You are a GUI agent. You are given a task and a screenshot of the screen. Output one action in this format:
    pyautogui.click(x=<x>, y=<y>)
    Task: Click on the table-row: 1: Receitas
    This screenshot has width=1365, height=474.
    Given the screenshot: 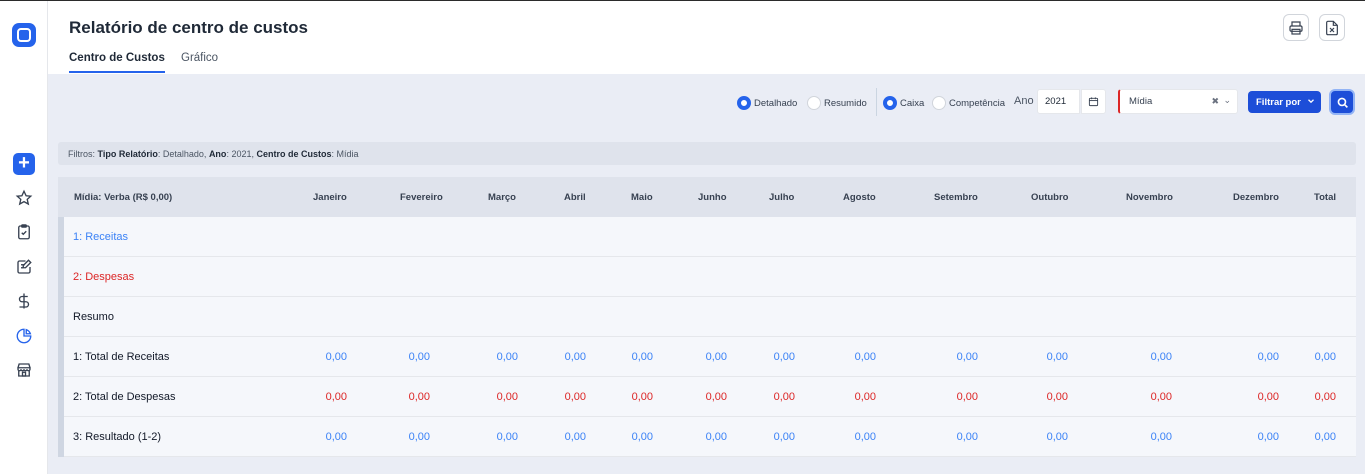 What is the action you would take?
    pyautogui.click(x=707, y=237)
    